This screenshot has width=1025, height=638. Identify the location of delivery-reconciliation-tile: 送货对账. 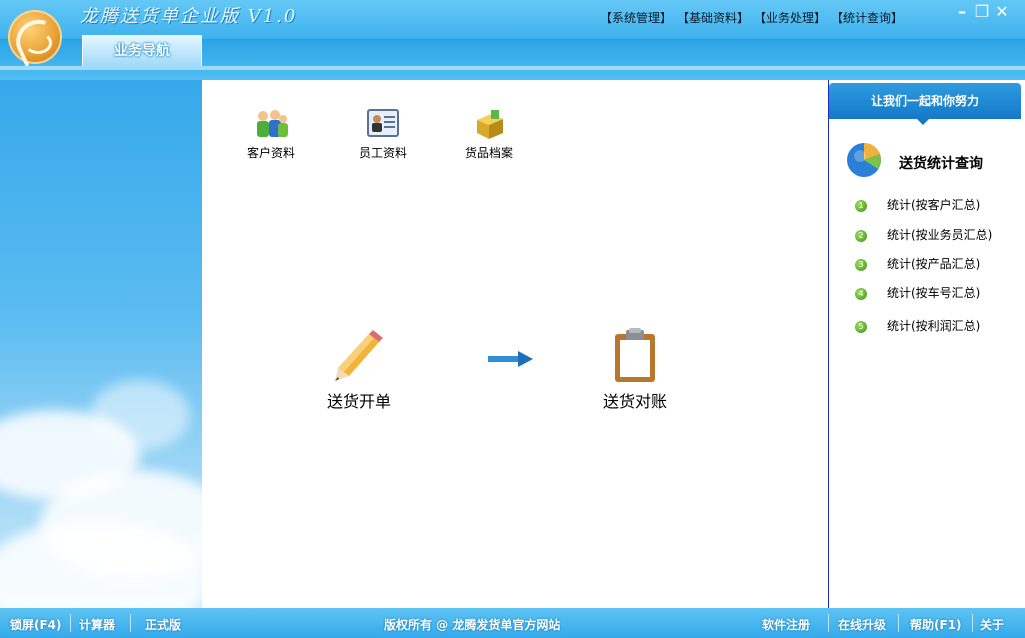
(635, 370).